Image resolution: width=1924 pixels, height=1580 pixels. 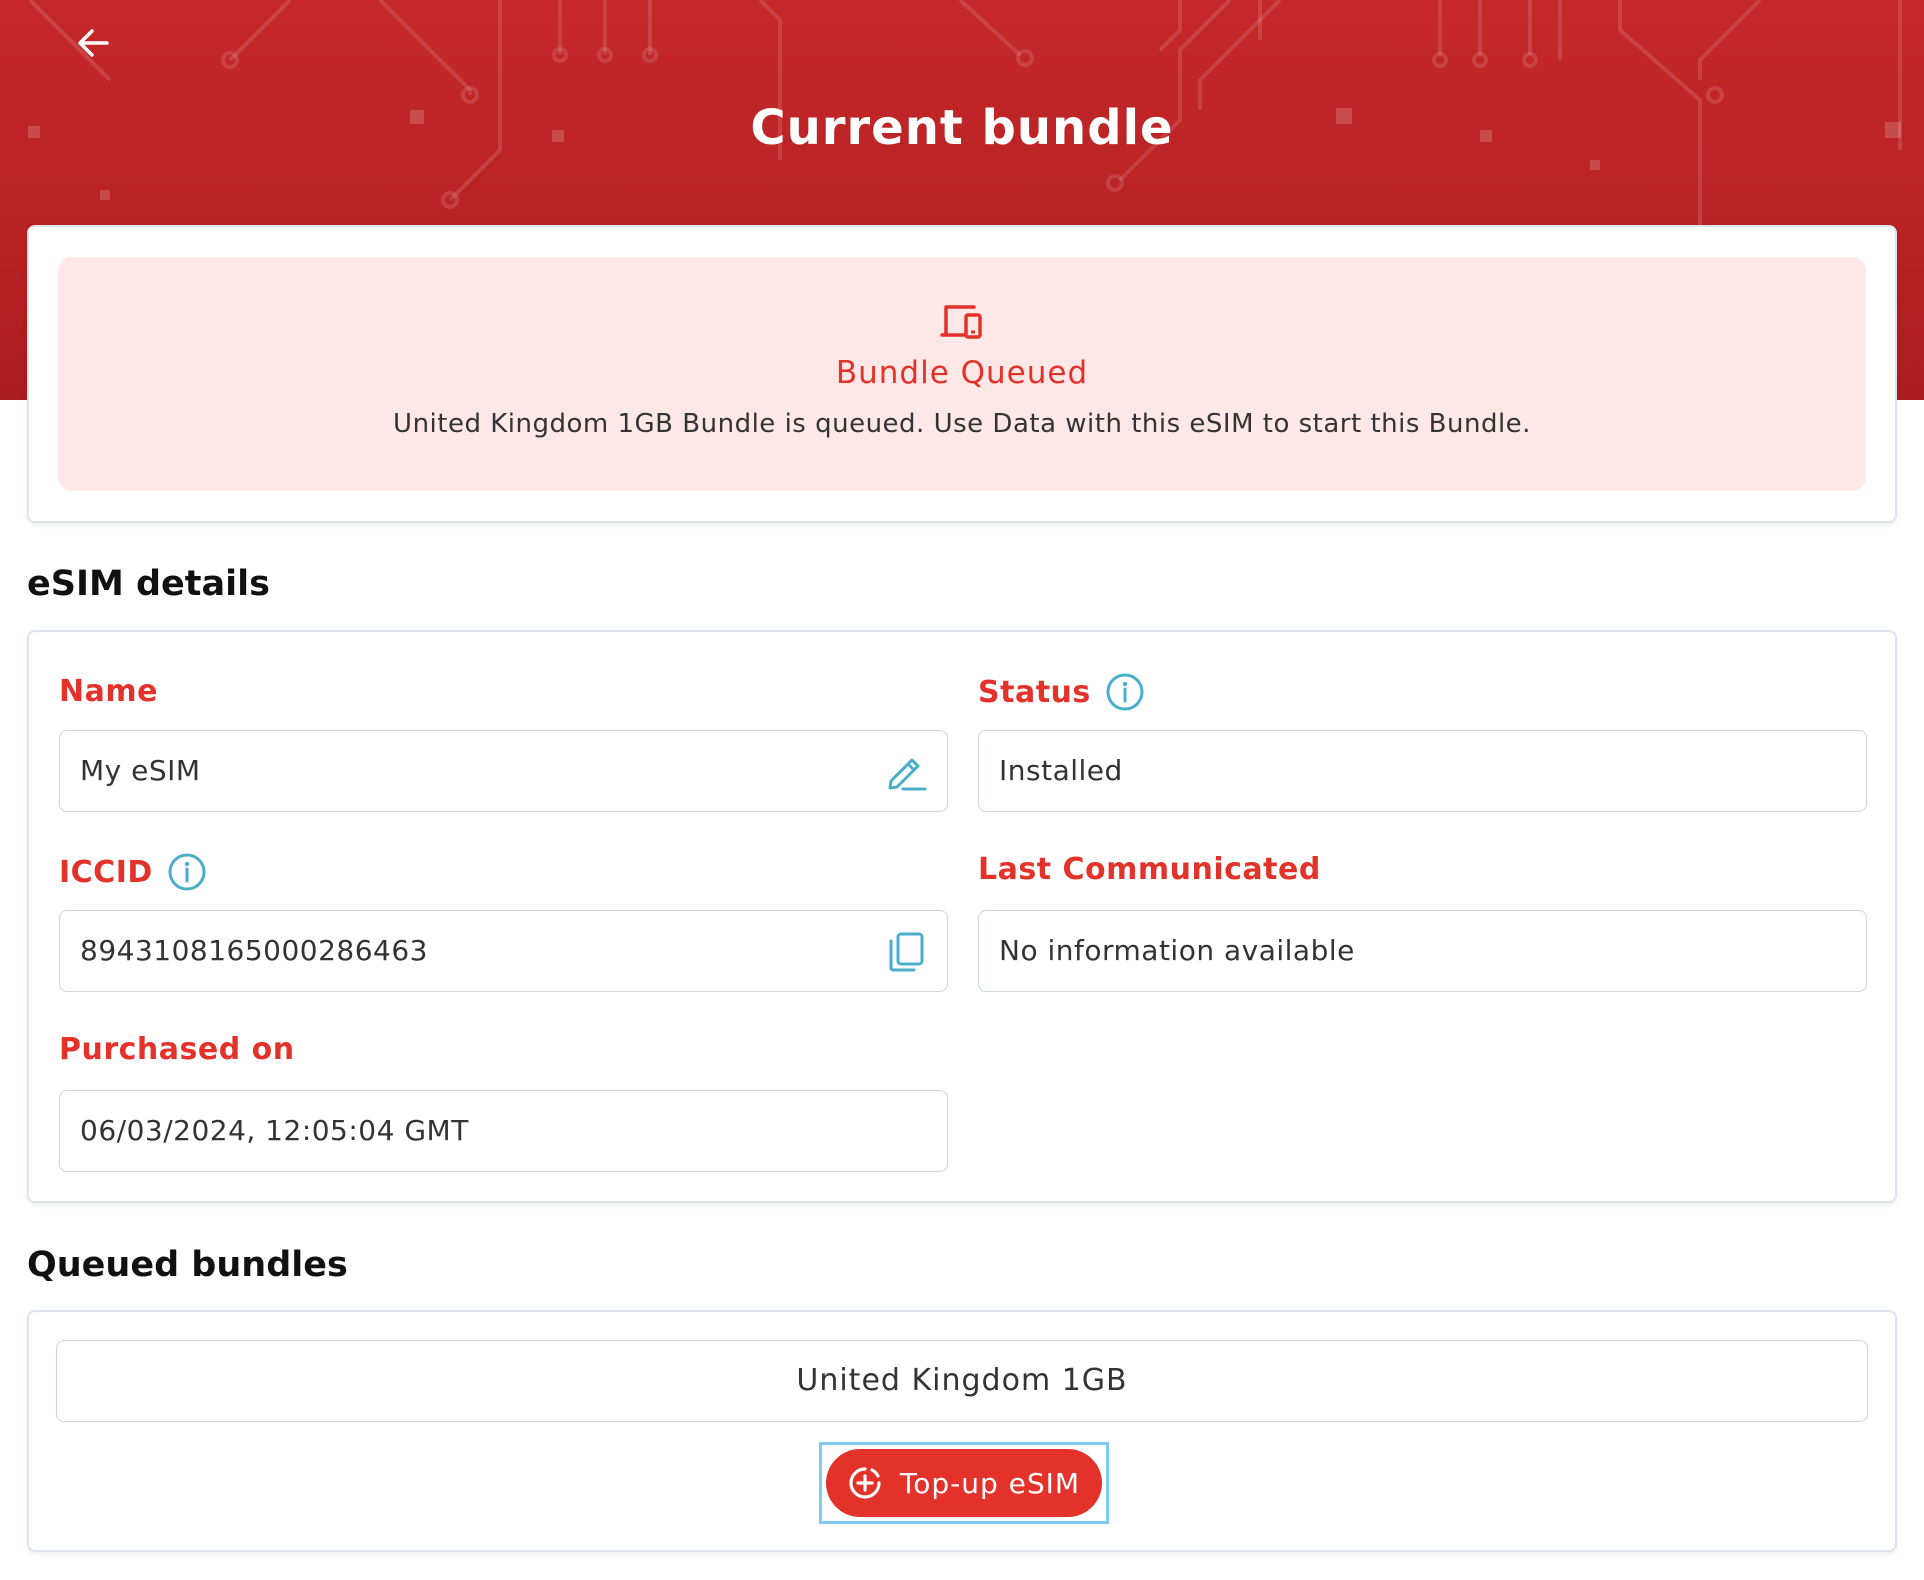 I want to click on back-button, so click(x=93, y=43).